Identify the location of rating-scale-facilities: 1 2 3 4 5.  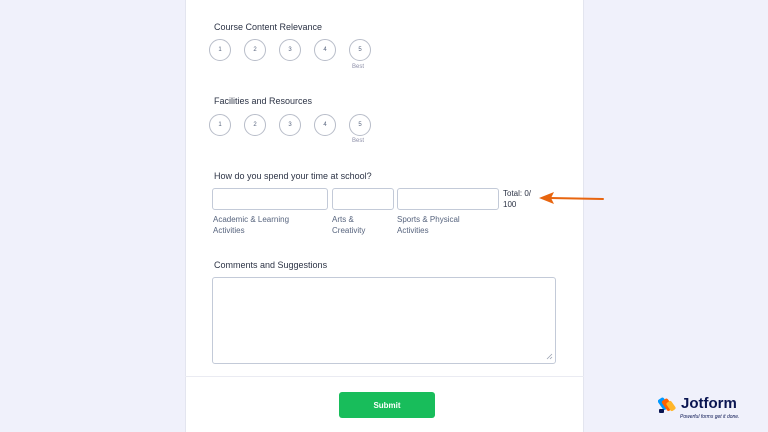
(290, 125).